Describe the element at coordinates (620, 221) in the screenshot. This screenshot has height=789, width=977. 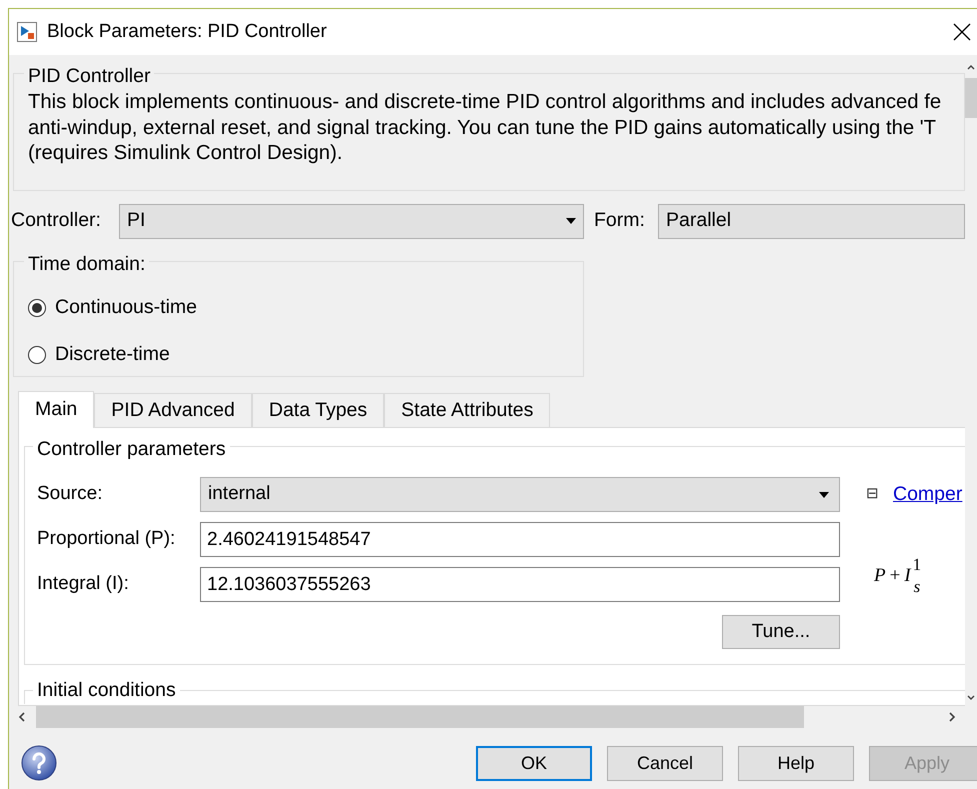
I see `form-label: Form:` at that location.